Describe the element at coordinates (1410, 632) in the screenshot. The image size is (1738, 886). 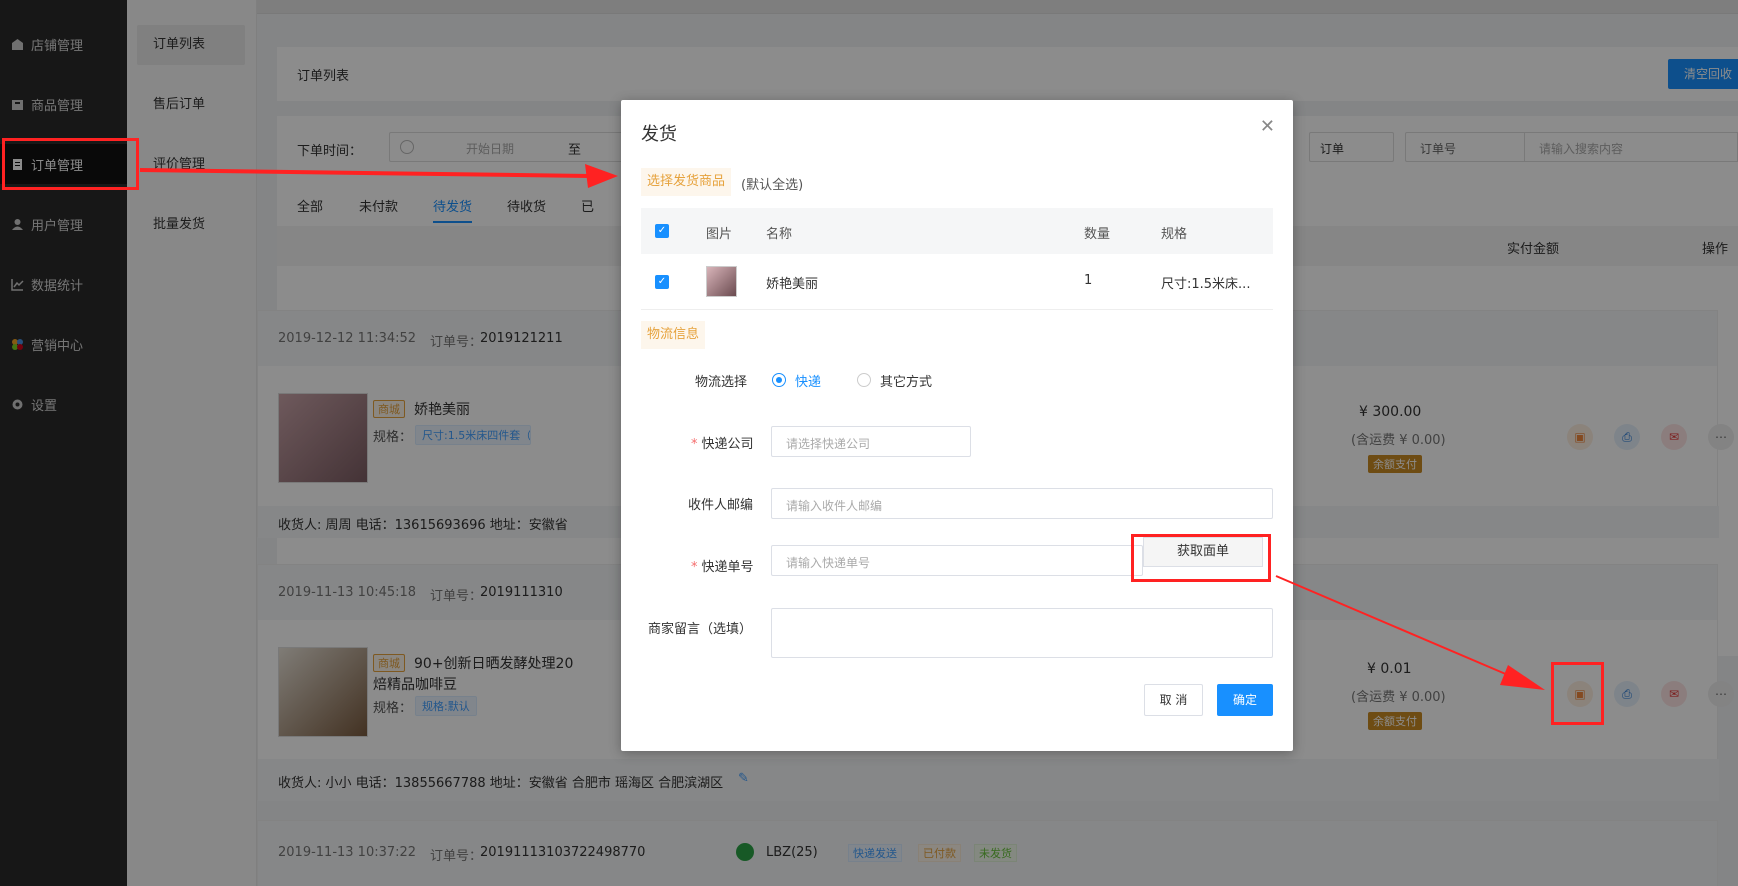
I see `arrow-ship-action` at that location.